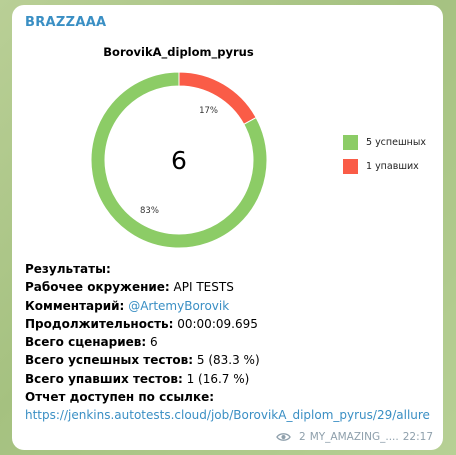  Describe the element at coordinates (97, 287) in the screenshot. I see `env-label: Рабочее окружение:` at that location.